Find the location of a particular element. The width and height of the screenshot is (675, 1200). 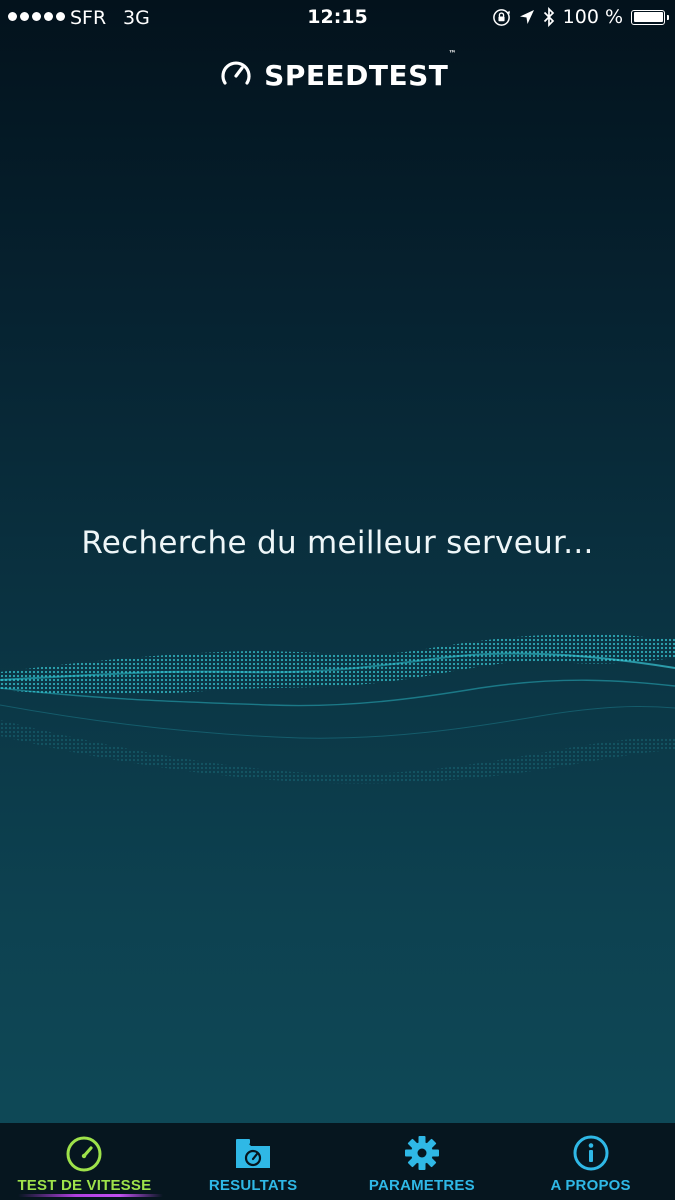

tab-test-de-vitesse: TEST DE VITESSE is located at coordinates (84, 1161).